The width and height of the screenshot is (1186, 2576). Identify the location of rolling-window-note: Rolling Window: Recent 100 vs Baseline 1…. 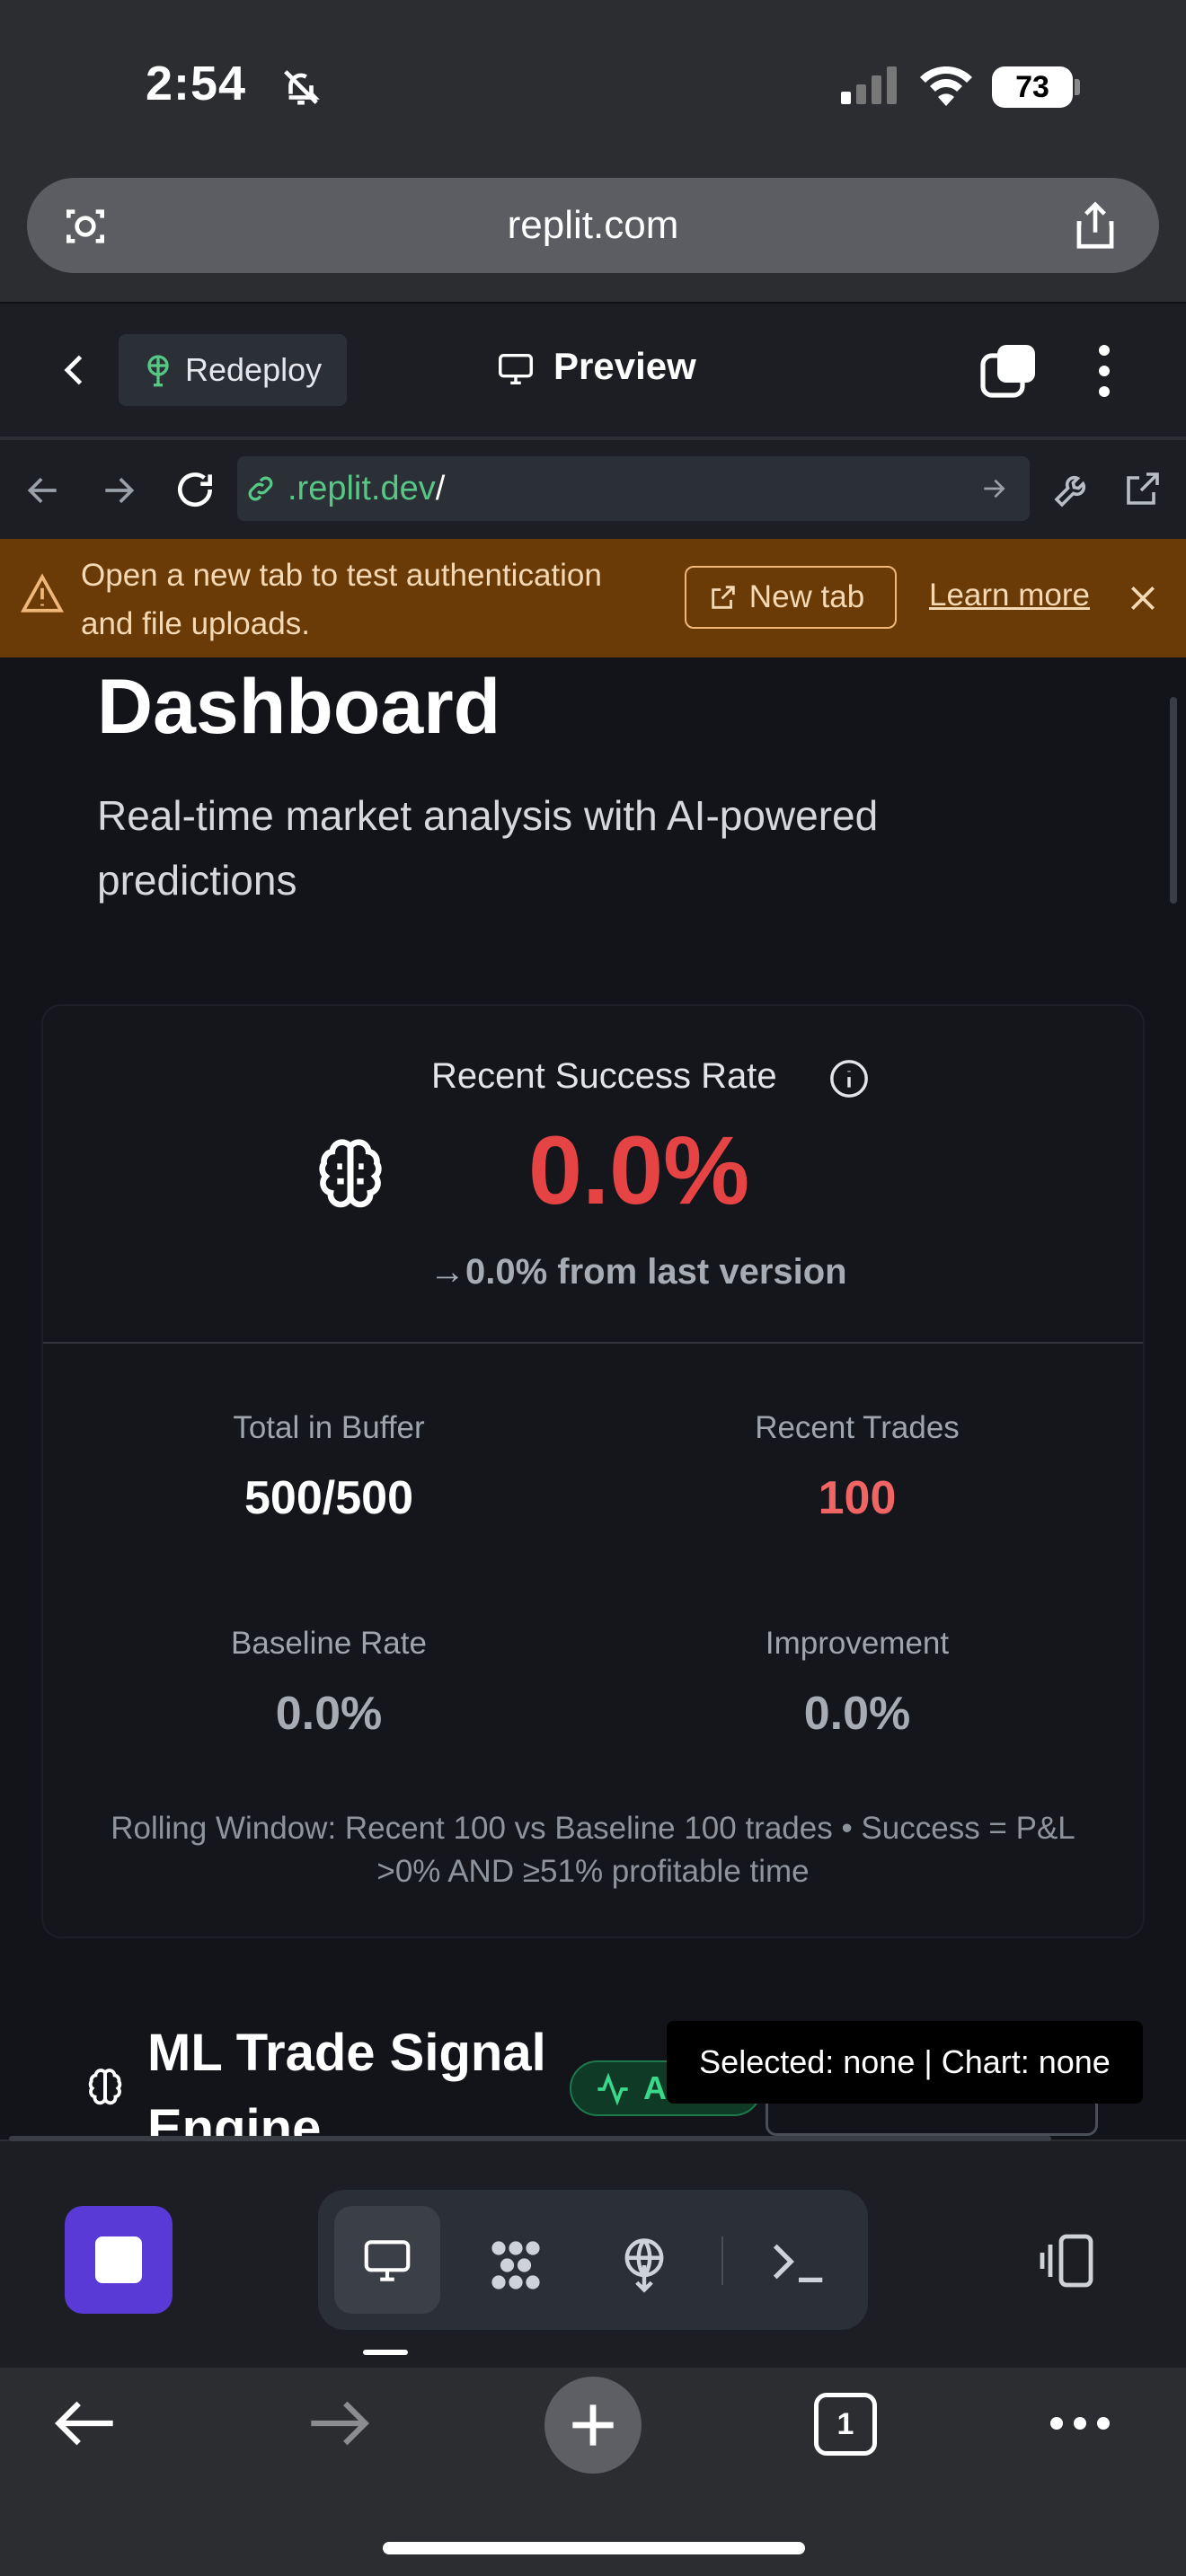
(593, 1850).